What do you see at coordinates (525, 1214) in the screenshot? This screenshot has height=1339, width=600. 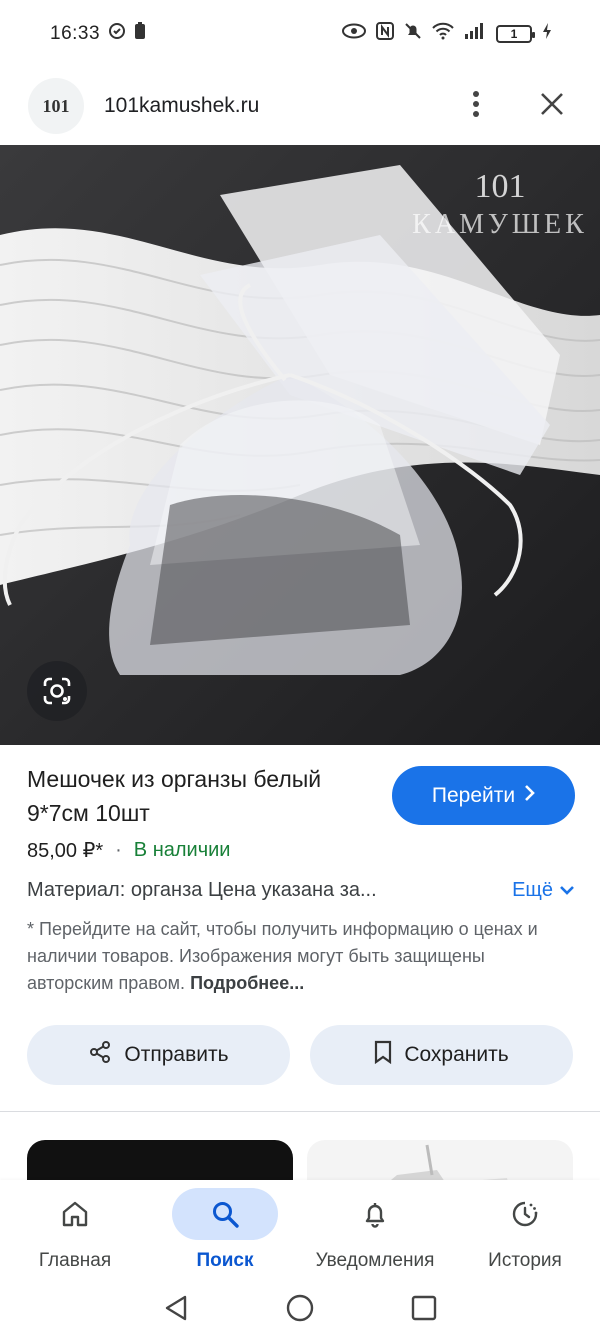 I see `history-icon` at bounding box center [525, 1214].